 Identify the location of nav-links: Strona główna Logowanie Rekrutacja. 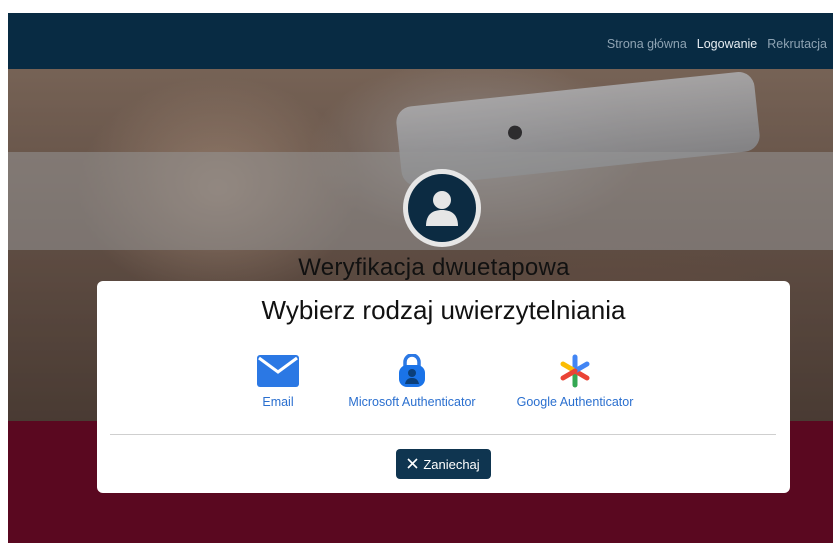
(717, 44).